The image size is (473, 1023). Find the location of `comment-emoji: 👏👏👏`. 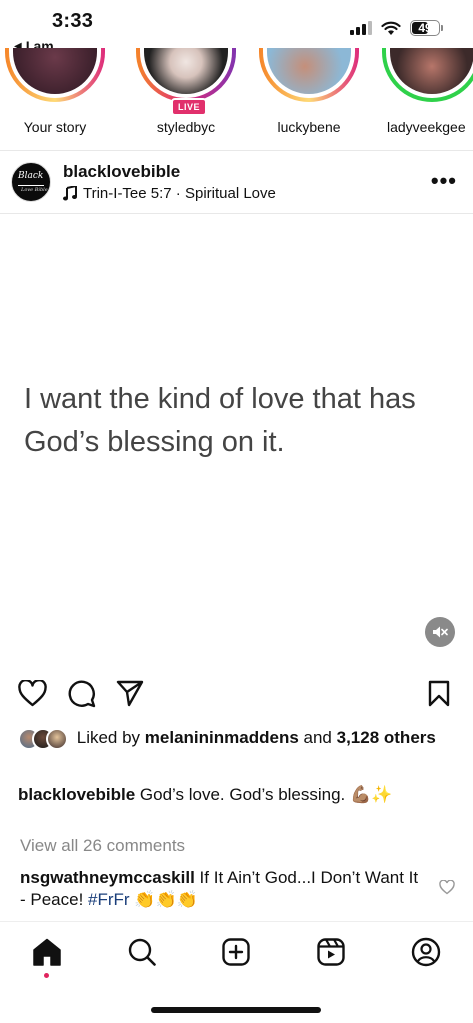

comment-emoji: 👏👏👏 is located at coordinates (166, 899).